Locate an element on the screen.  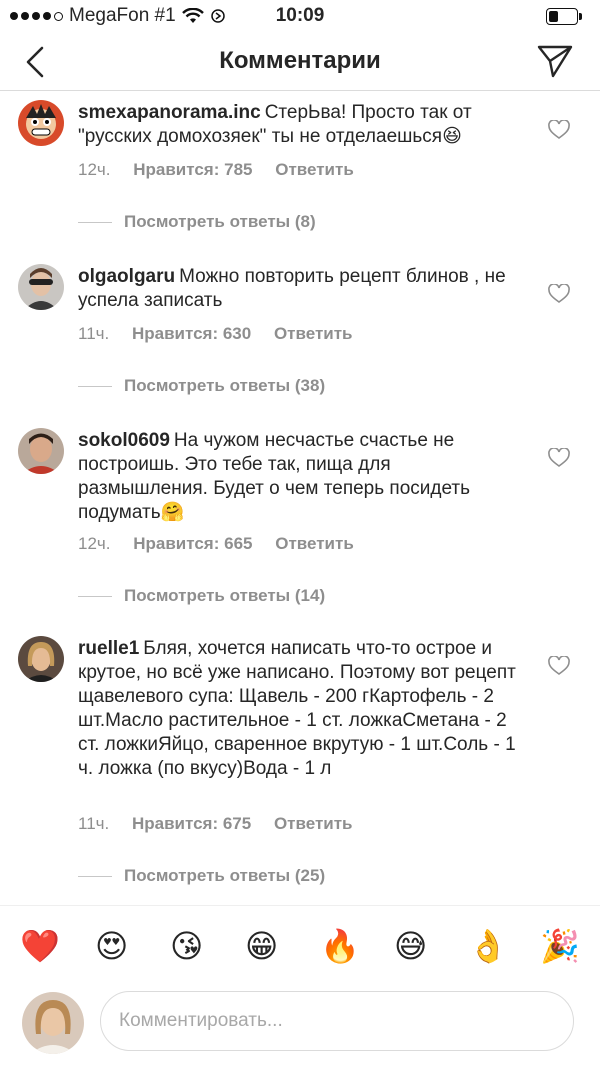
status-time: 10:09 is located at coordinates (300, 15).